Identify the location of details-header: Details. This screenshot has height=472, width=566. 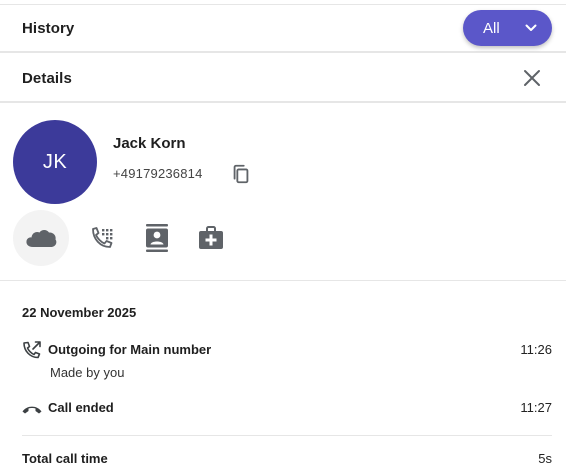
(283, 79).